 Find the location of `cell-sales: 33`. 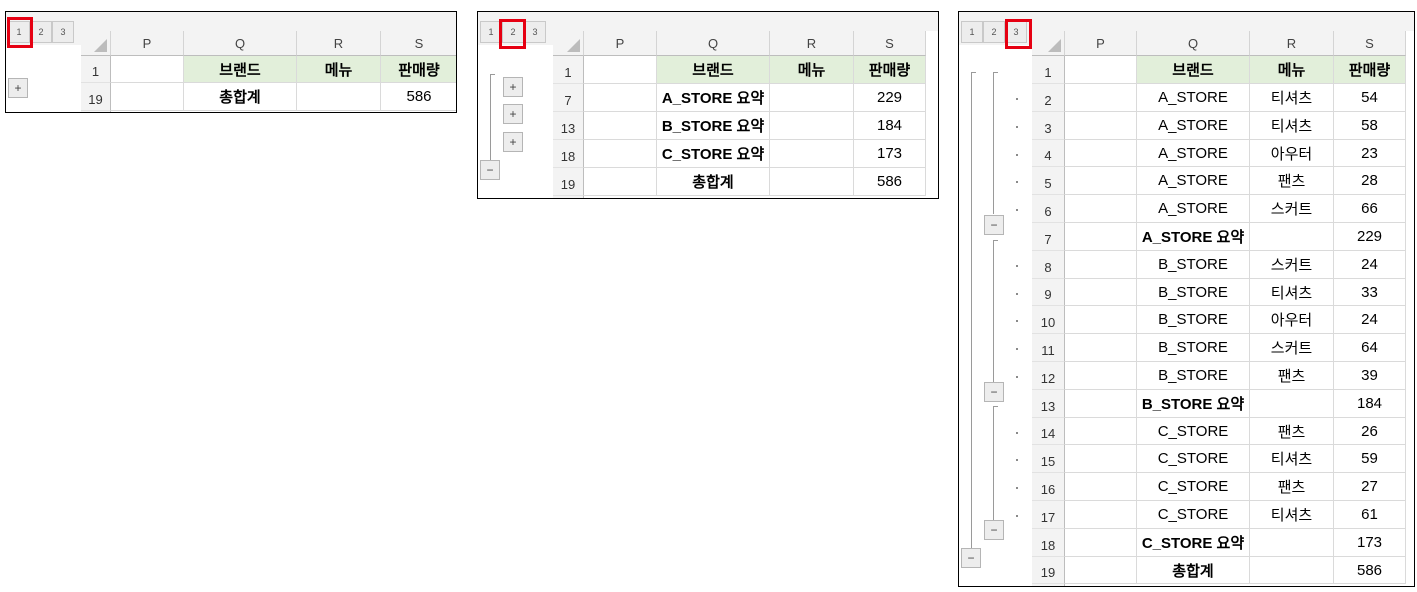

cell-sales: 33 is located at coordinates (1370, 292).